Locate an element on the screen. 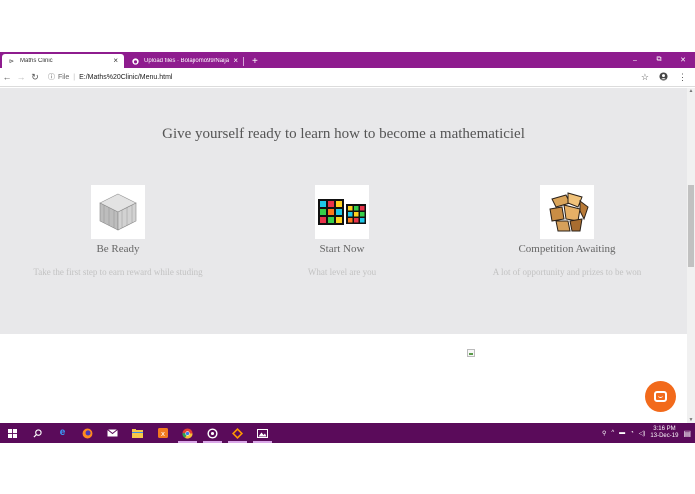 This screenshot has height=494, width=695. battery-icon: ▬ is located at coordinates (622, 433).